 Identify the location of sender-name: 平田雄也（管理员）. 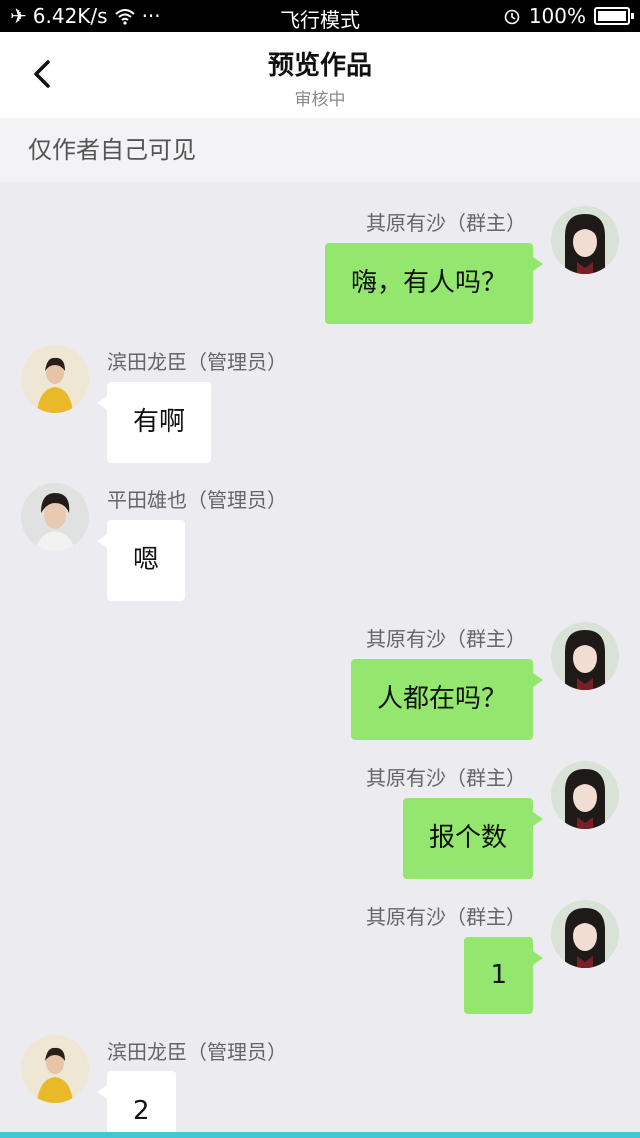
(197, 500).